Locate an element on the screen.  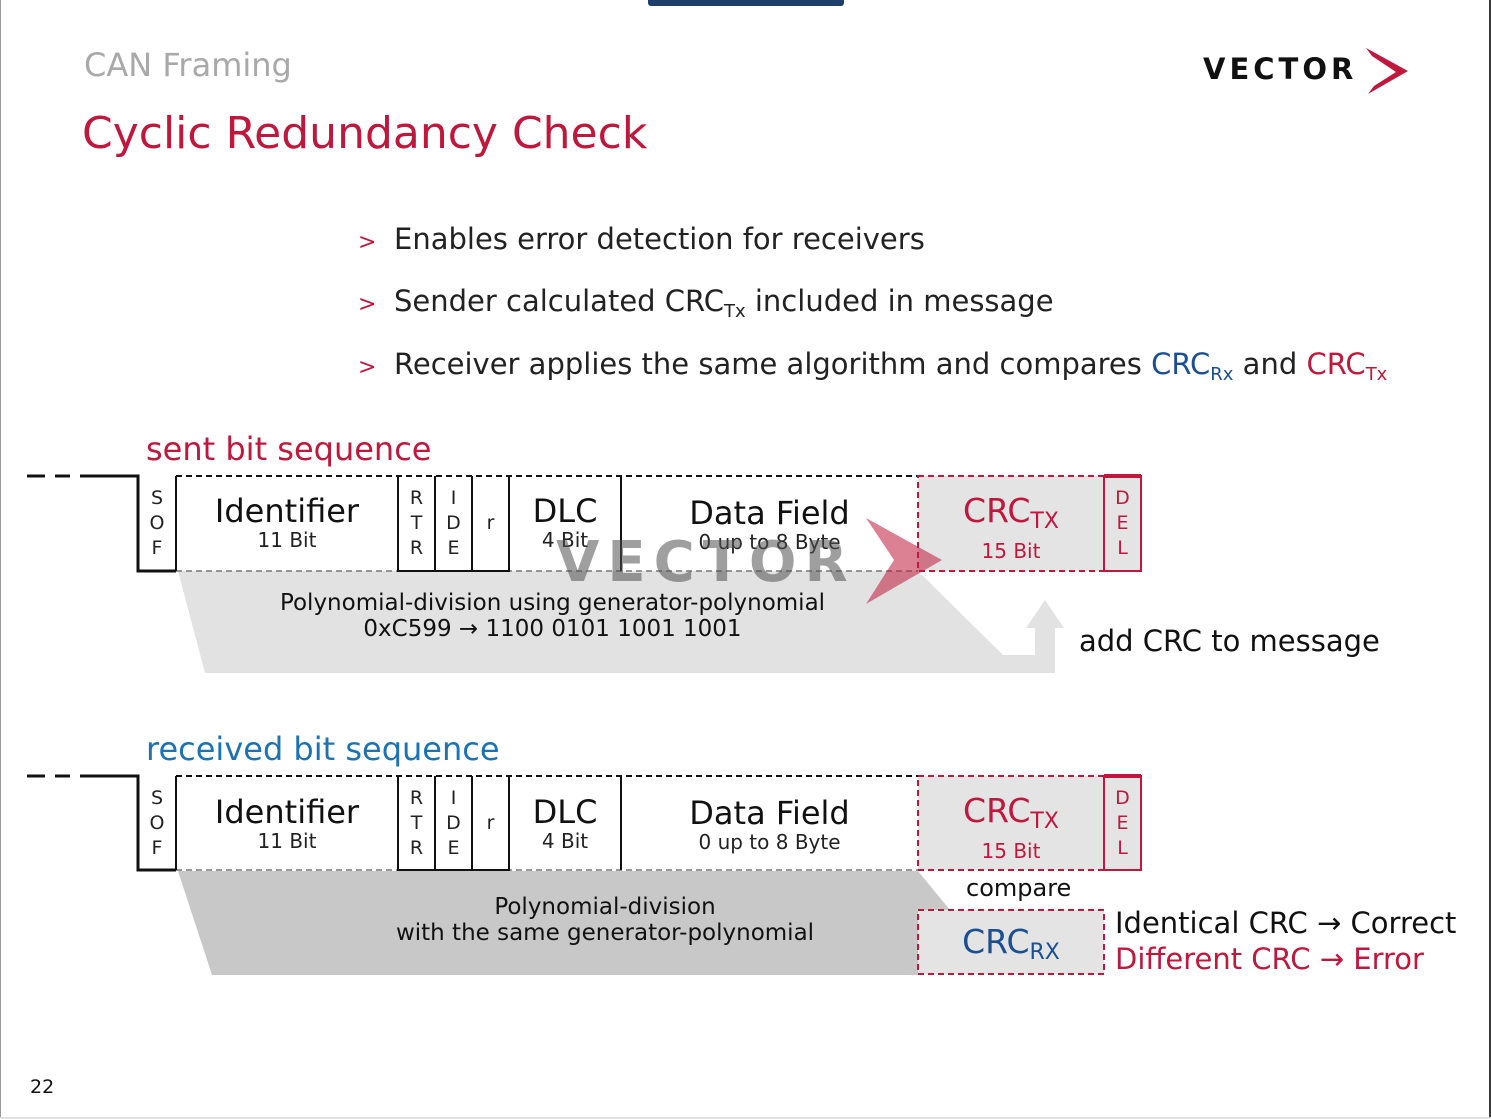
sent-sof-field: SOF is located at coordinates (157, 523).